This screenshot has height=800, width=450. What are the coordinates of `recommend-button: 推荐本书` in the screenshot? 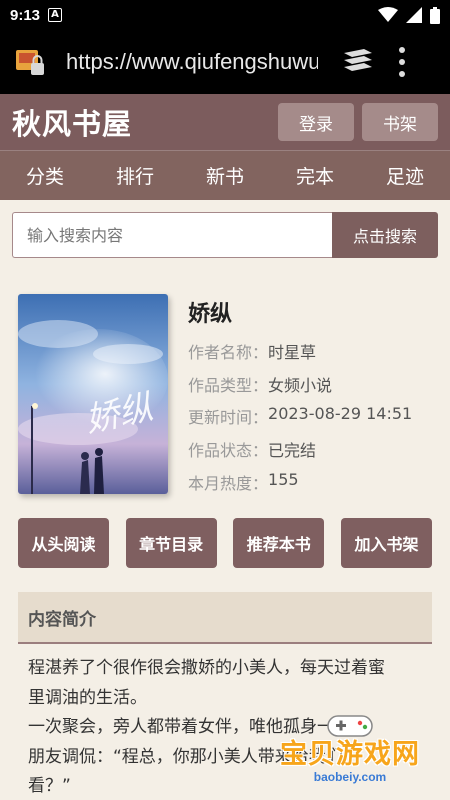 It's located at (279, 543).